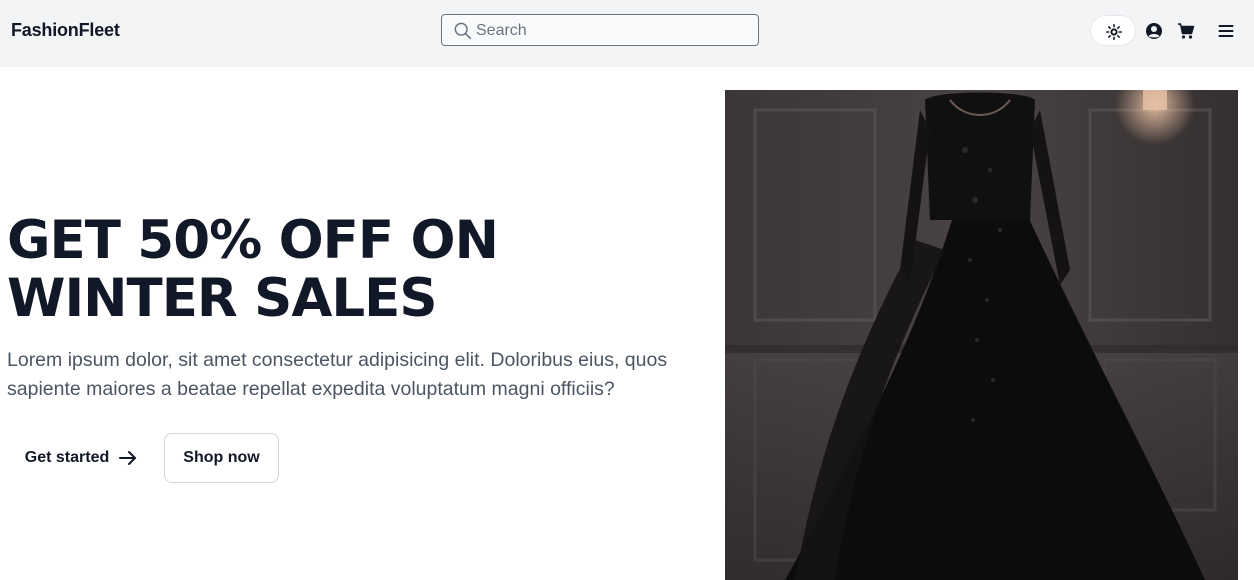 The width and height of the screenshot is (1254, 580). I want to click on get-started-button: Get started, so click(81, 458).